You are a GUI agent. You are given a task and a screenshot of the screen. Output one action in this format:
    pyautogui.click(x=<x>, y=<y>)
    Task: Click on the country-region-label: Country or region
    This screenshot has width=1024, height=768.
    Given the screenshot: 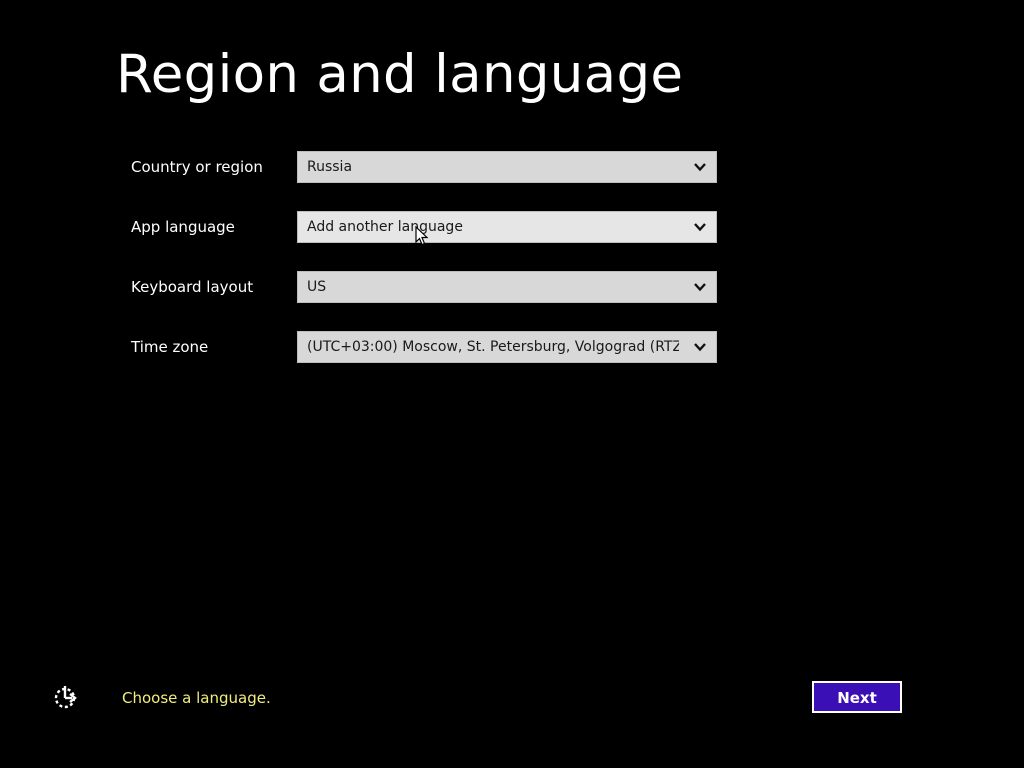 What is the action you would take?
    pyautogui.click(x=197, y=167)
    